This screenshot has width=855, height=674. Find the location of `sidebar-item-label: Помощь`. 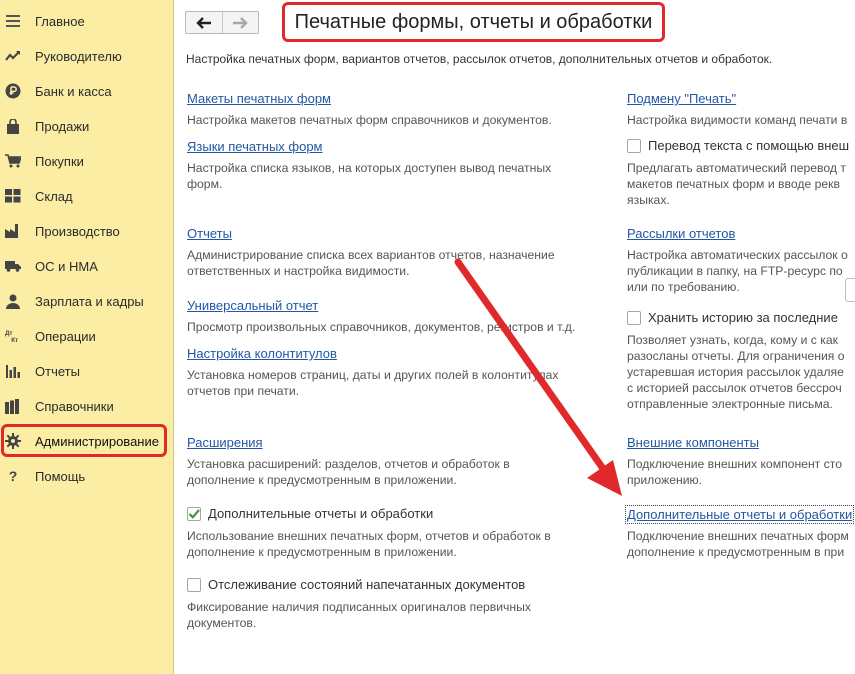

sidebar-item-label: Помощь is located at coordinates (60, 476).